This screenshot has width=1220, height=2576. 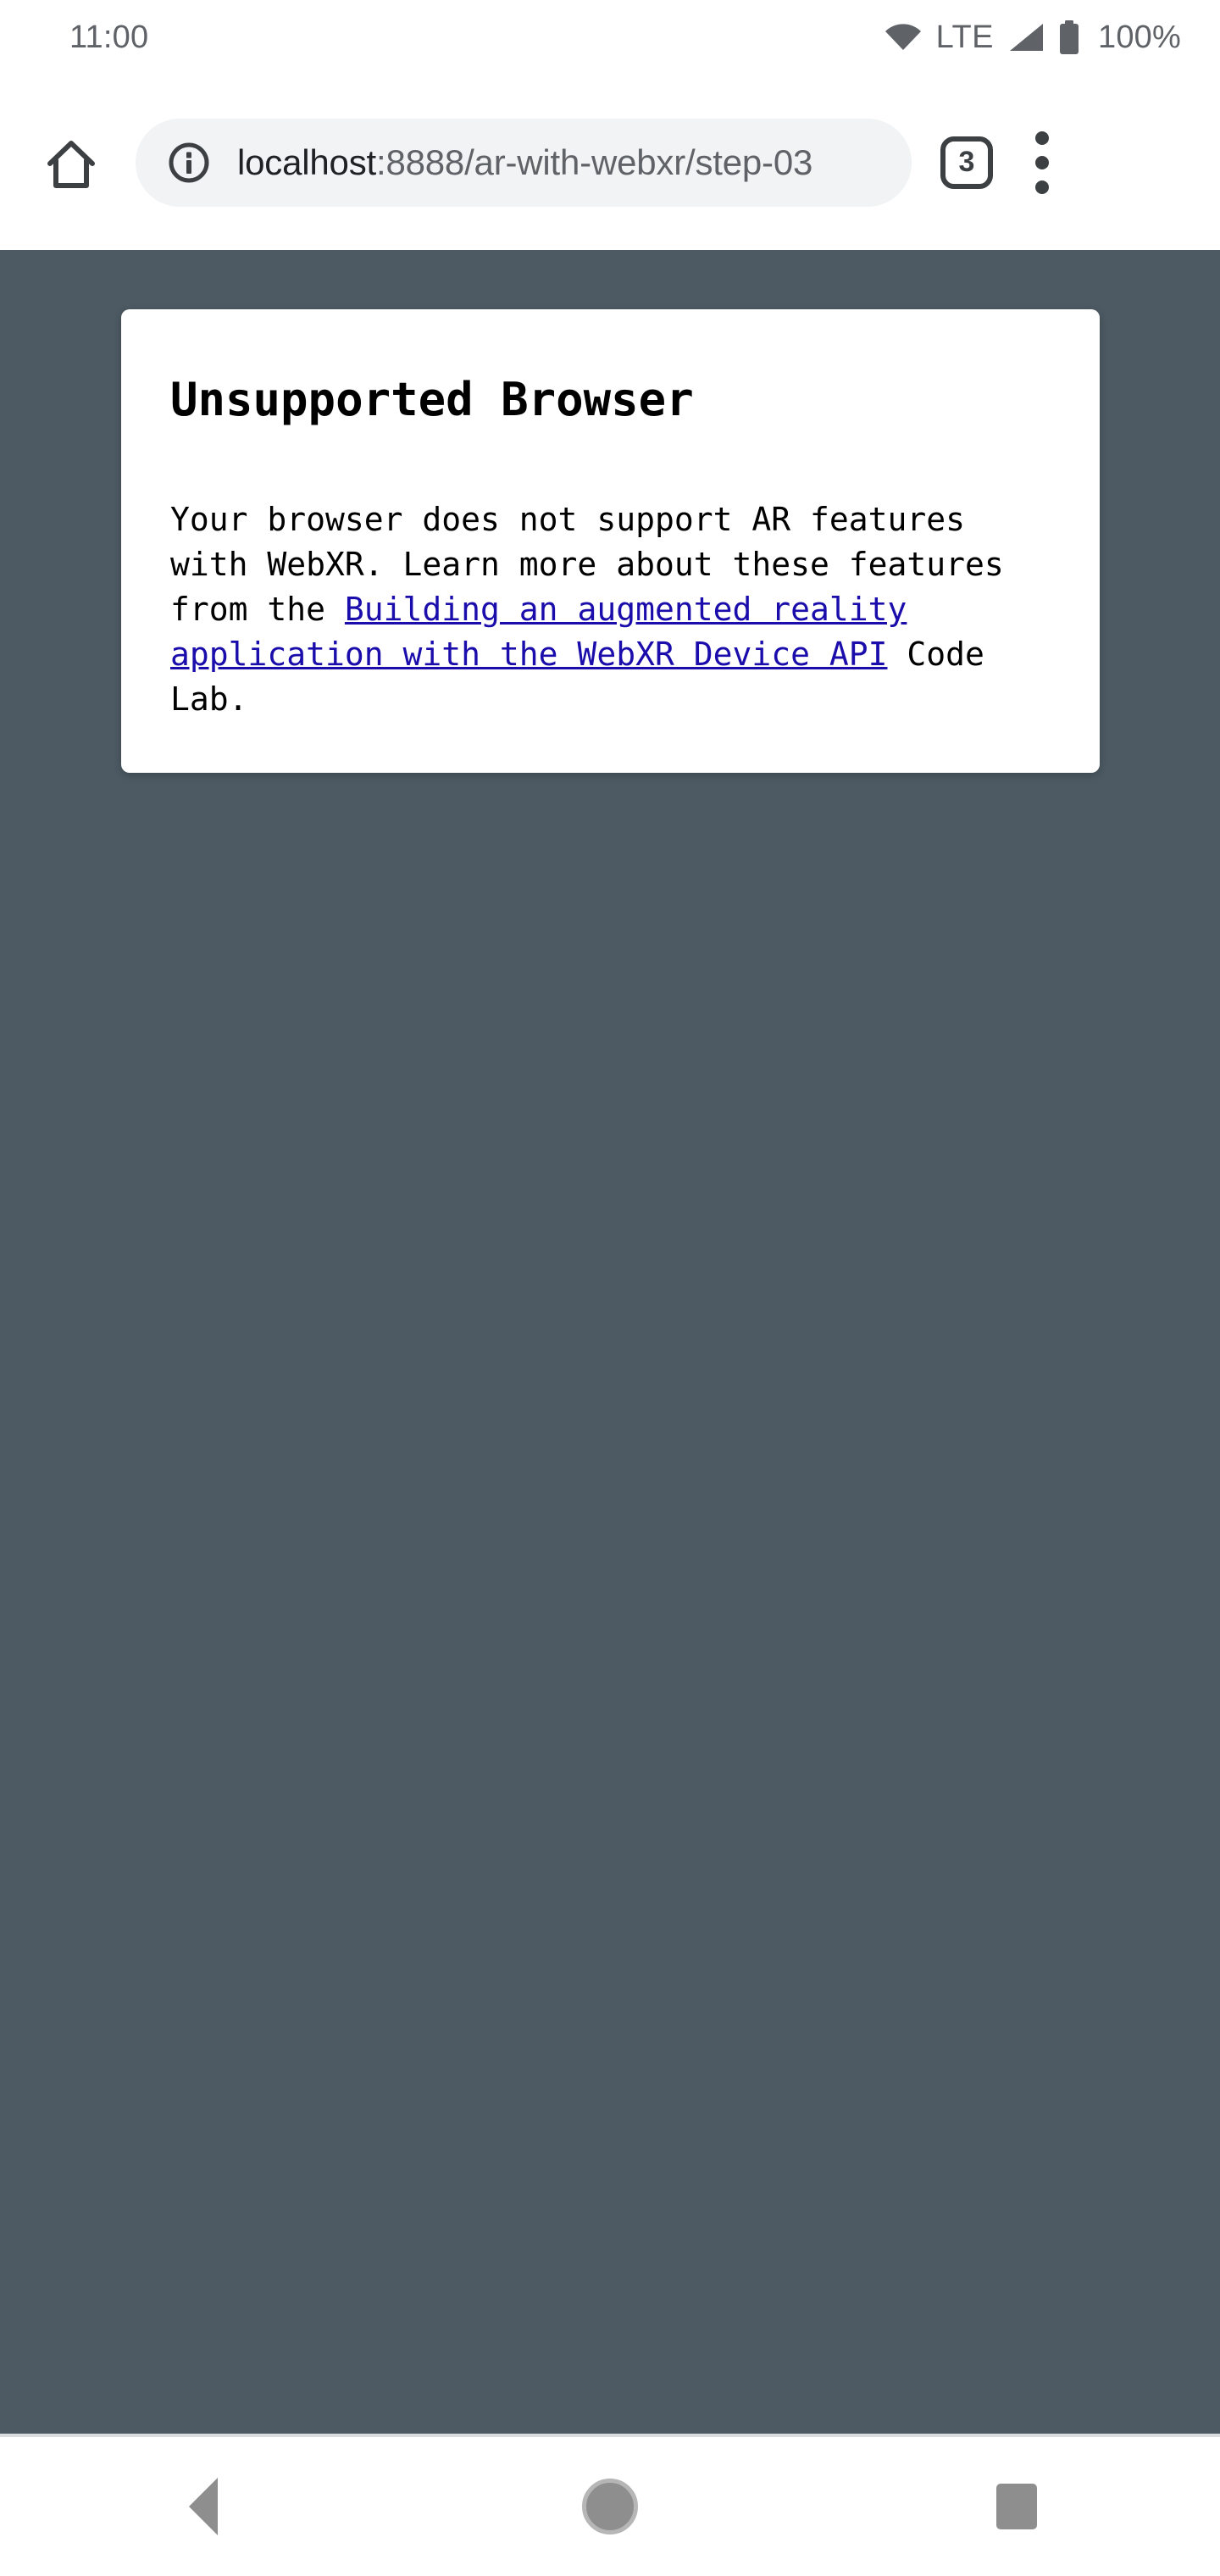 What do you see at coordinates (189, 163) in the screenshot?
I see `site-info-icon` at bounding box center [189, 163].